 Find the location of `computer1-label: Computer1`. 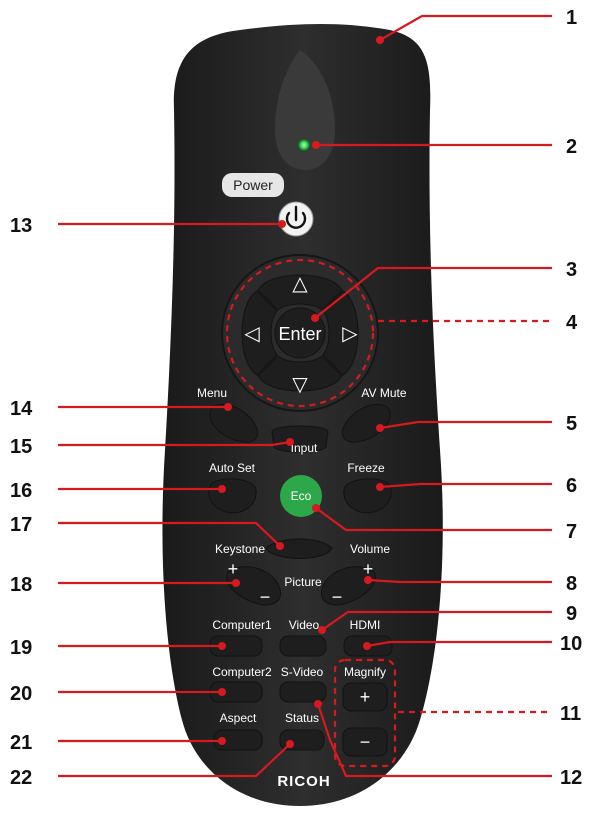

computer1-label: Computer1 is located at coordinates (242, 625).